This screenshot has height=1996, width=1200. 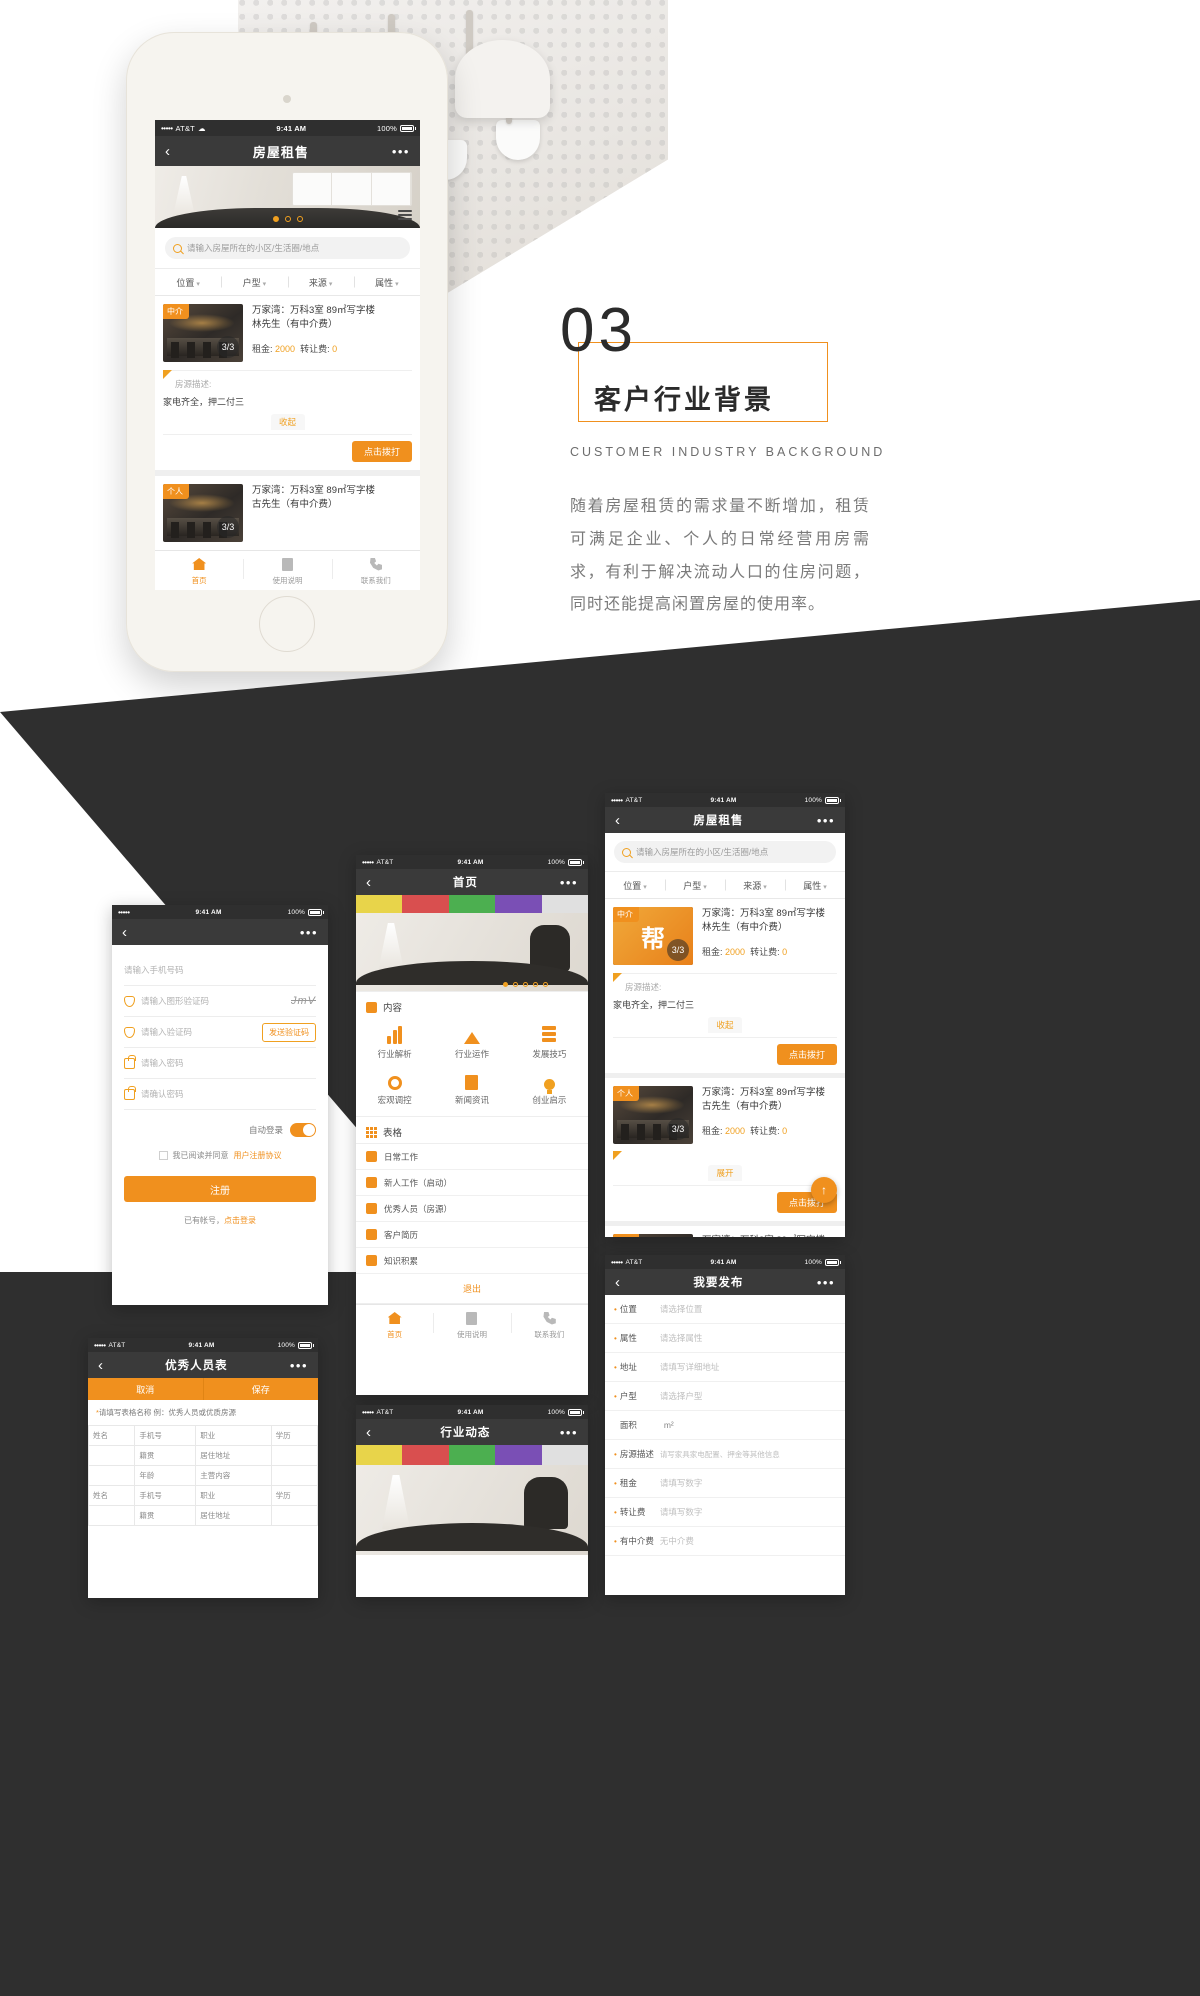 I want to click on field-password-confirm: 请确认密码, so click(x=220, y=1094).